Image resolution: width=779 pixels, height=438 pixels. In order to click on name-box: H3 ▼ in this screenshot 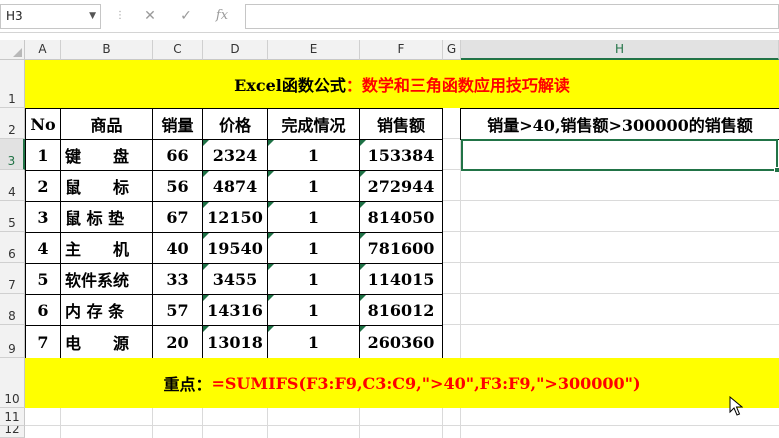, I will do `click(50, 16)`.